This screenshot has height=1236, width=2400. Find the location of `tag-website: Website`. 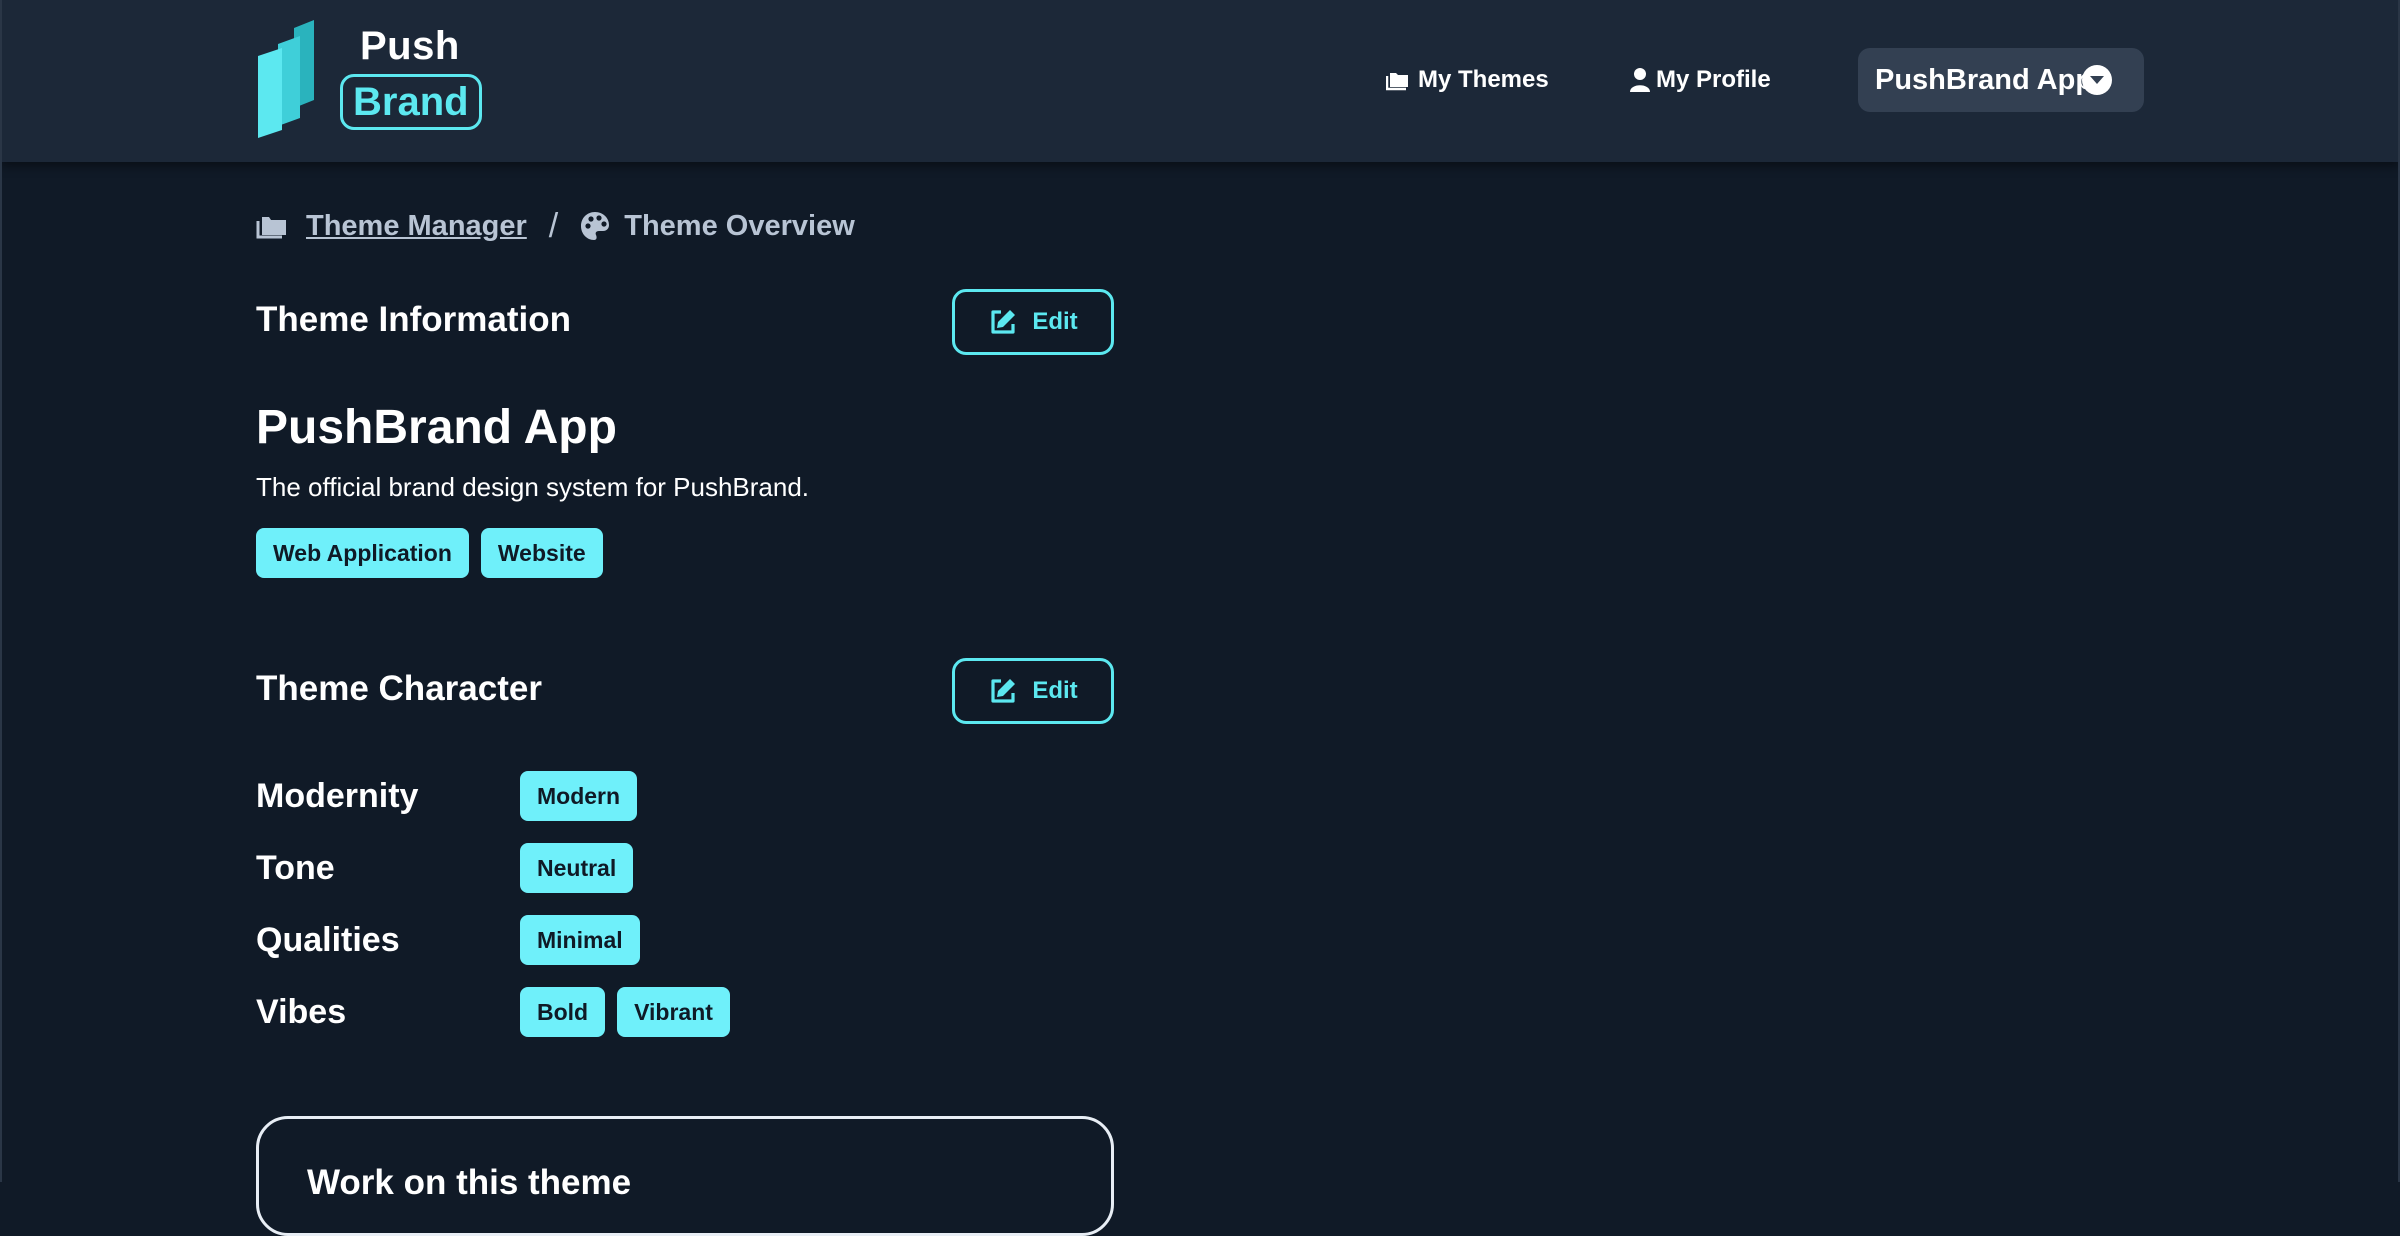

tag-website: Website is located at coordinates (541, 553).